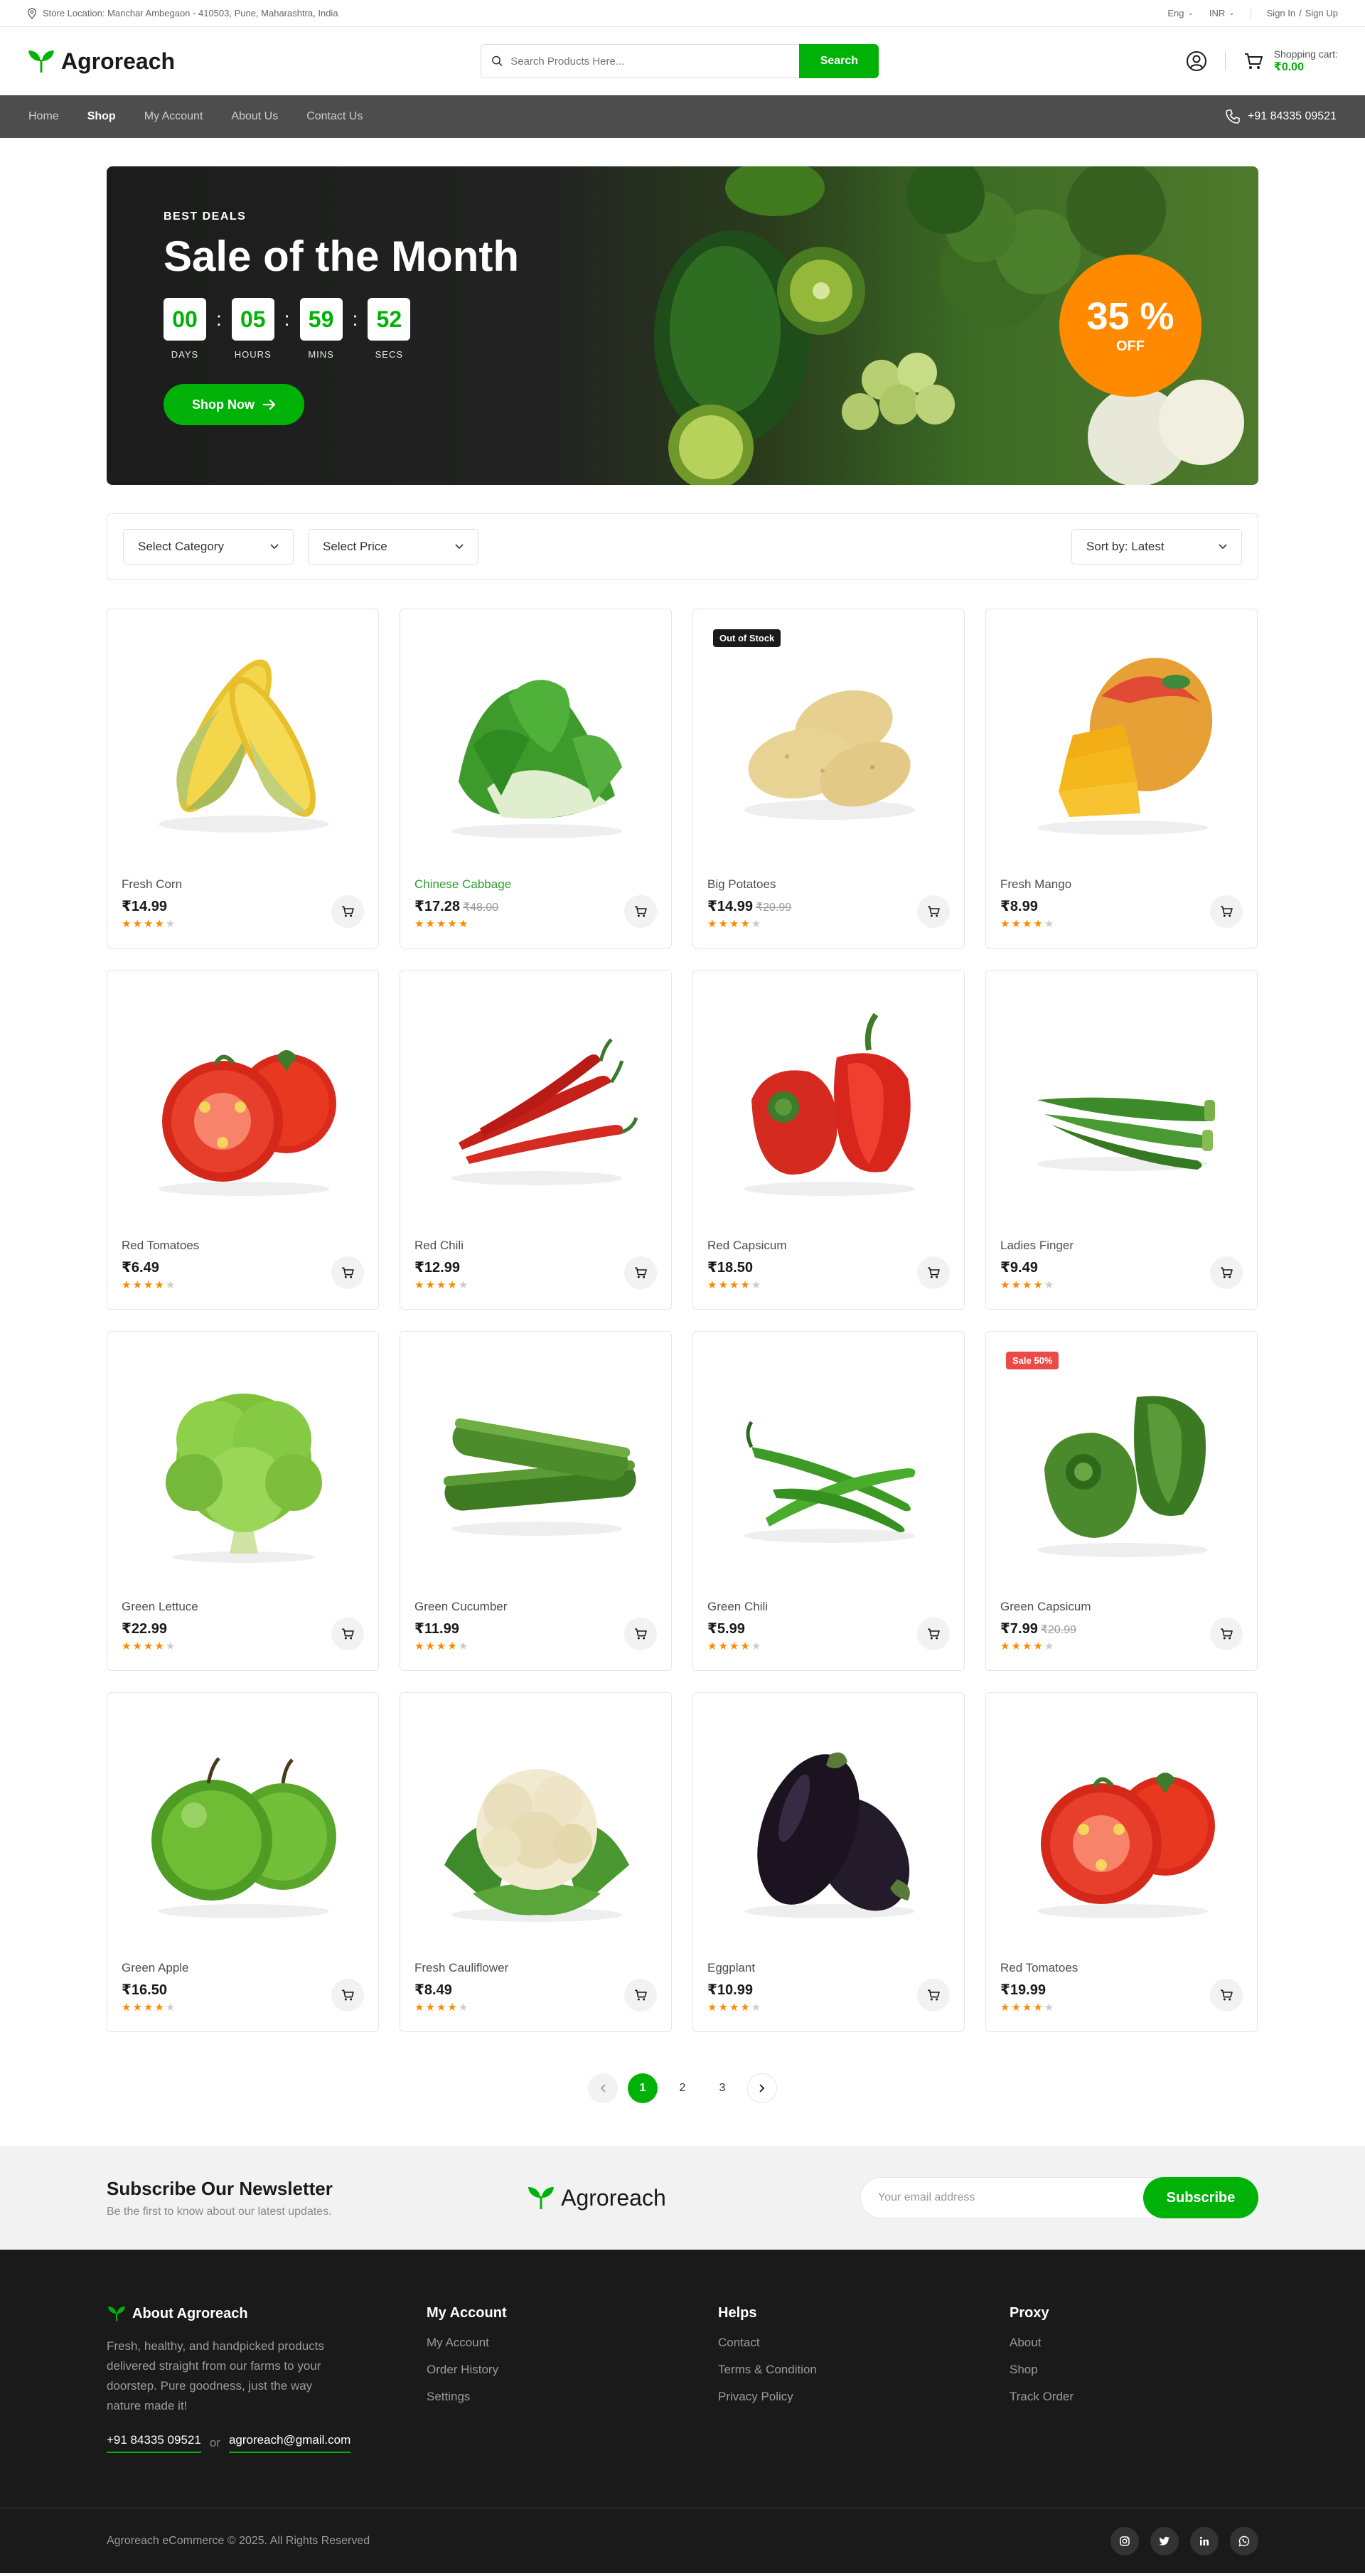  I want to click on product-card: Chinese Cabbage ₹17.28 ₹48.00 ★ ★ ★ ★ ★, so click(536, 779).